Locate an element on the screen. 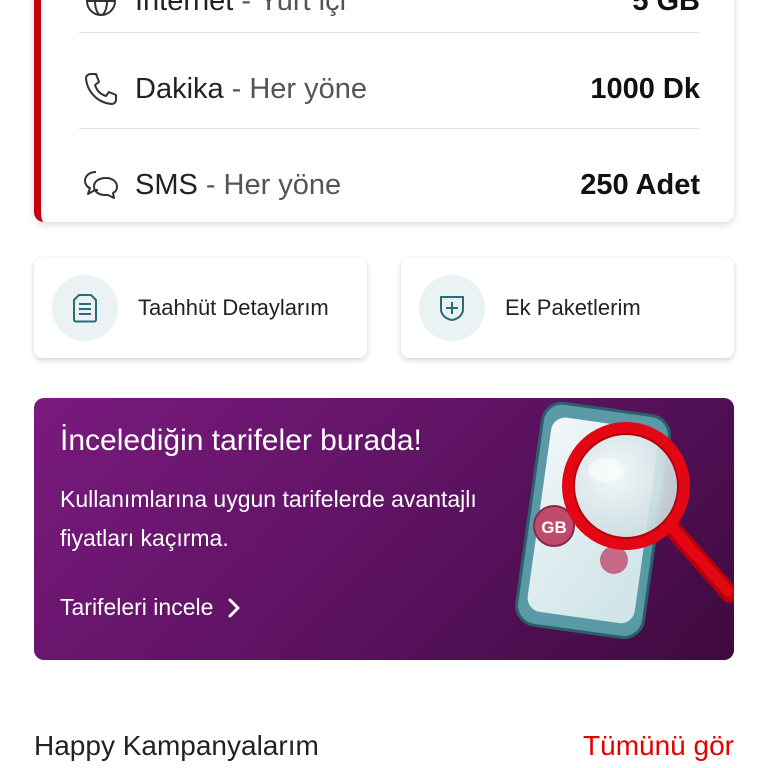 This screenshot has height=768, width=768. plus-shield-icon is located at coordinates (452, 308).